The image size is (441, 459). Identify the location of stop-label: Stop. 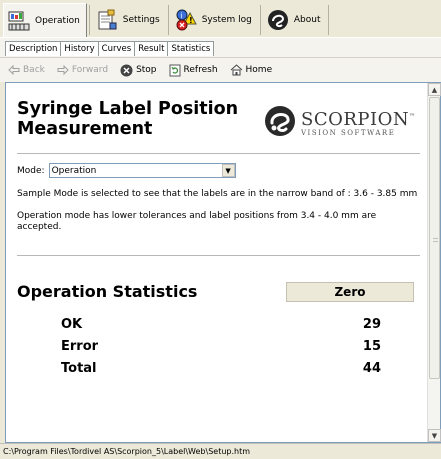
(146, 70).